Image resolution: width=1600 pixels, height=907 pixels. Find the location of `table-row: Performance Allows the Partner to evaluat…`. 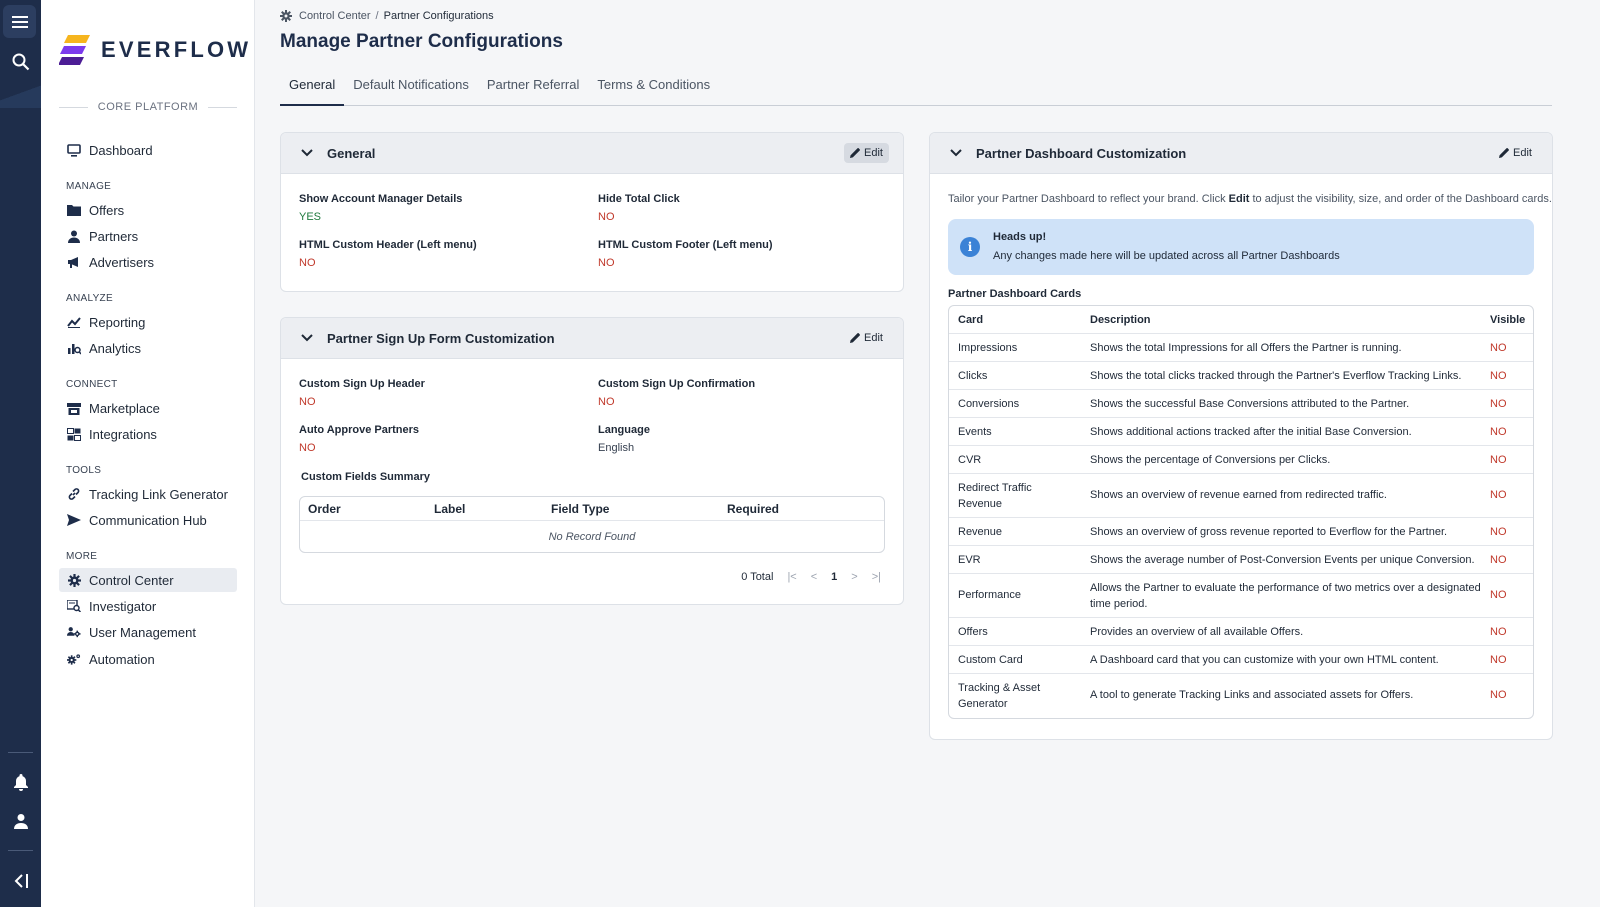

table-row: Performance Allows the Partner to evaluat… is located at coordinates (1241, 596).